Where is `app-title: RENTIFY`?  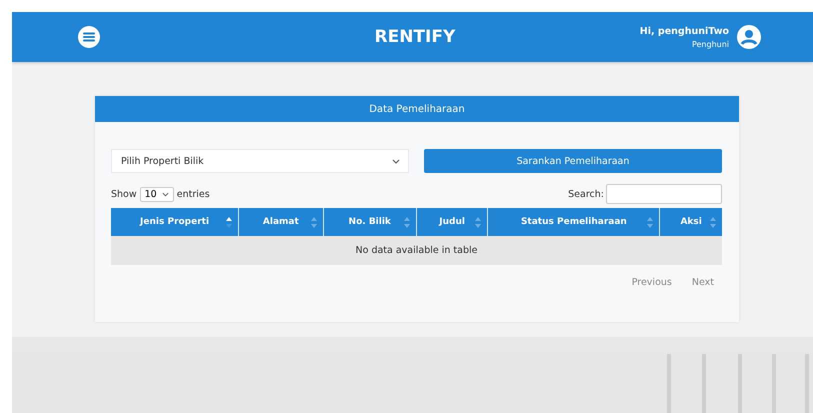 app-title: RENTIFY is located at coordinates (415, 37).